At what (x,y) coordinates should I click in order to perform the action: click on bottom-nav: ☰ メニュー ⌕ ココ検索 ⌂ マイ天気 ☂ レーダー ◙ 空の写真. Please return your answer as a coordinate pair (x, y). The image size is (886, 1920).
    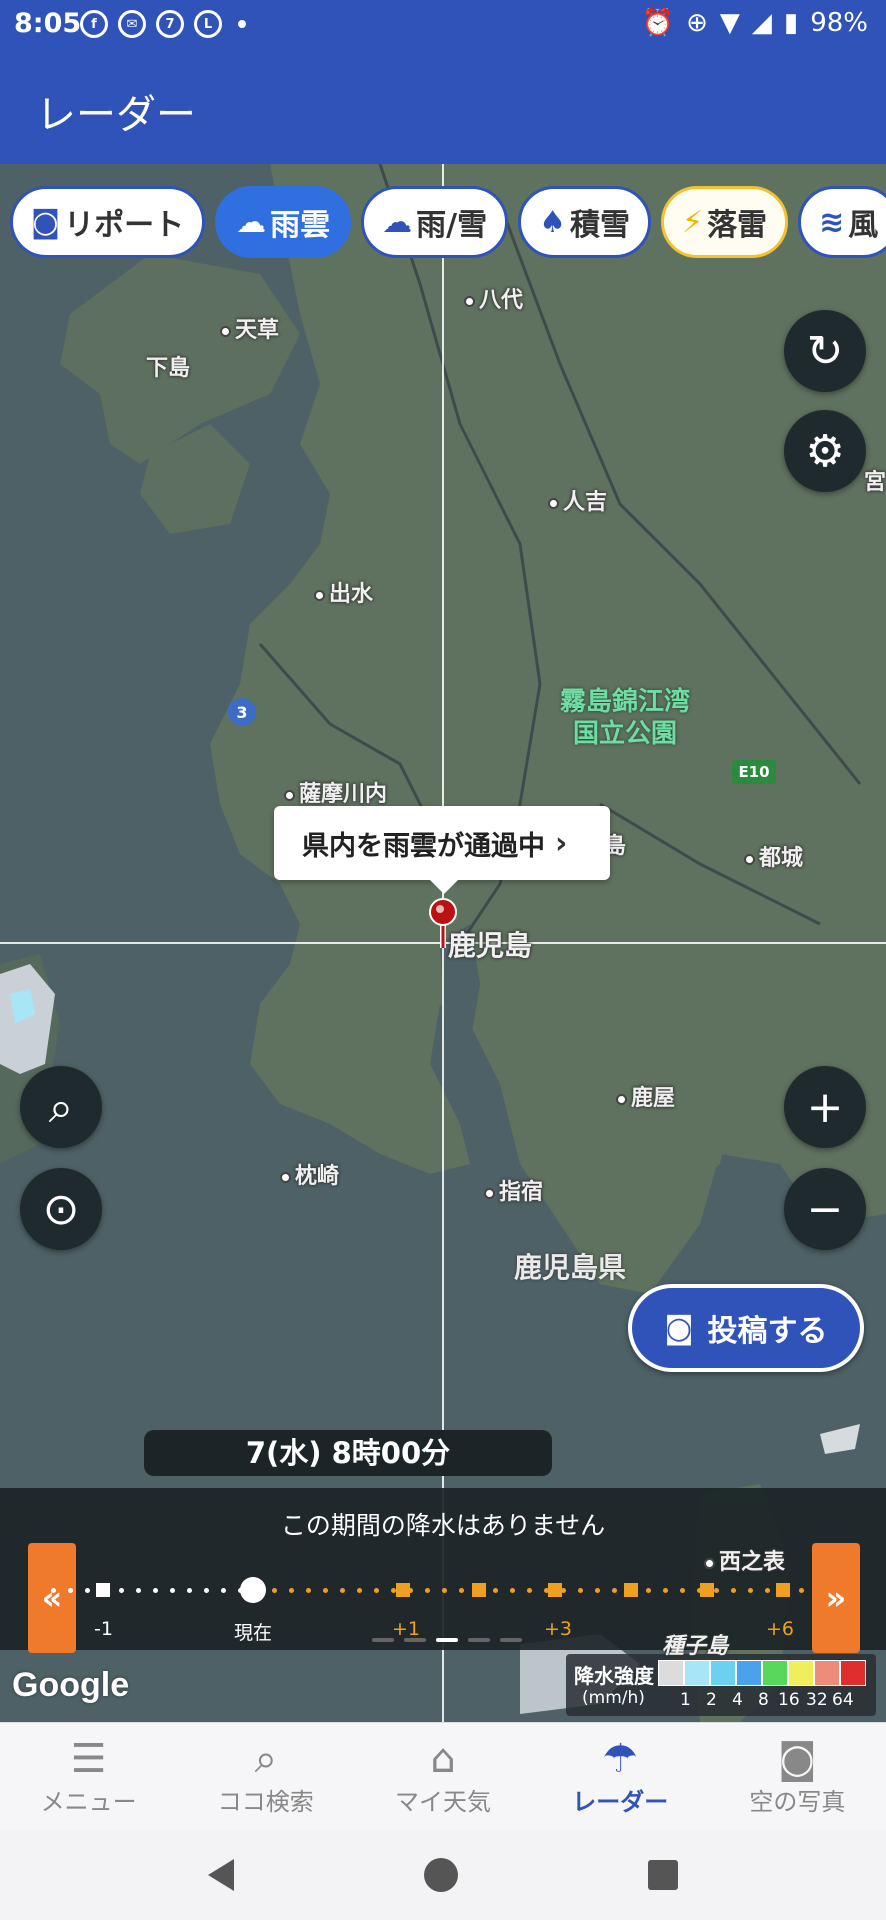
    Looking at the image, I should click on (443, 1776).